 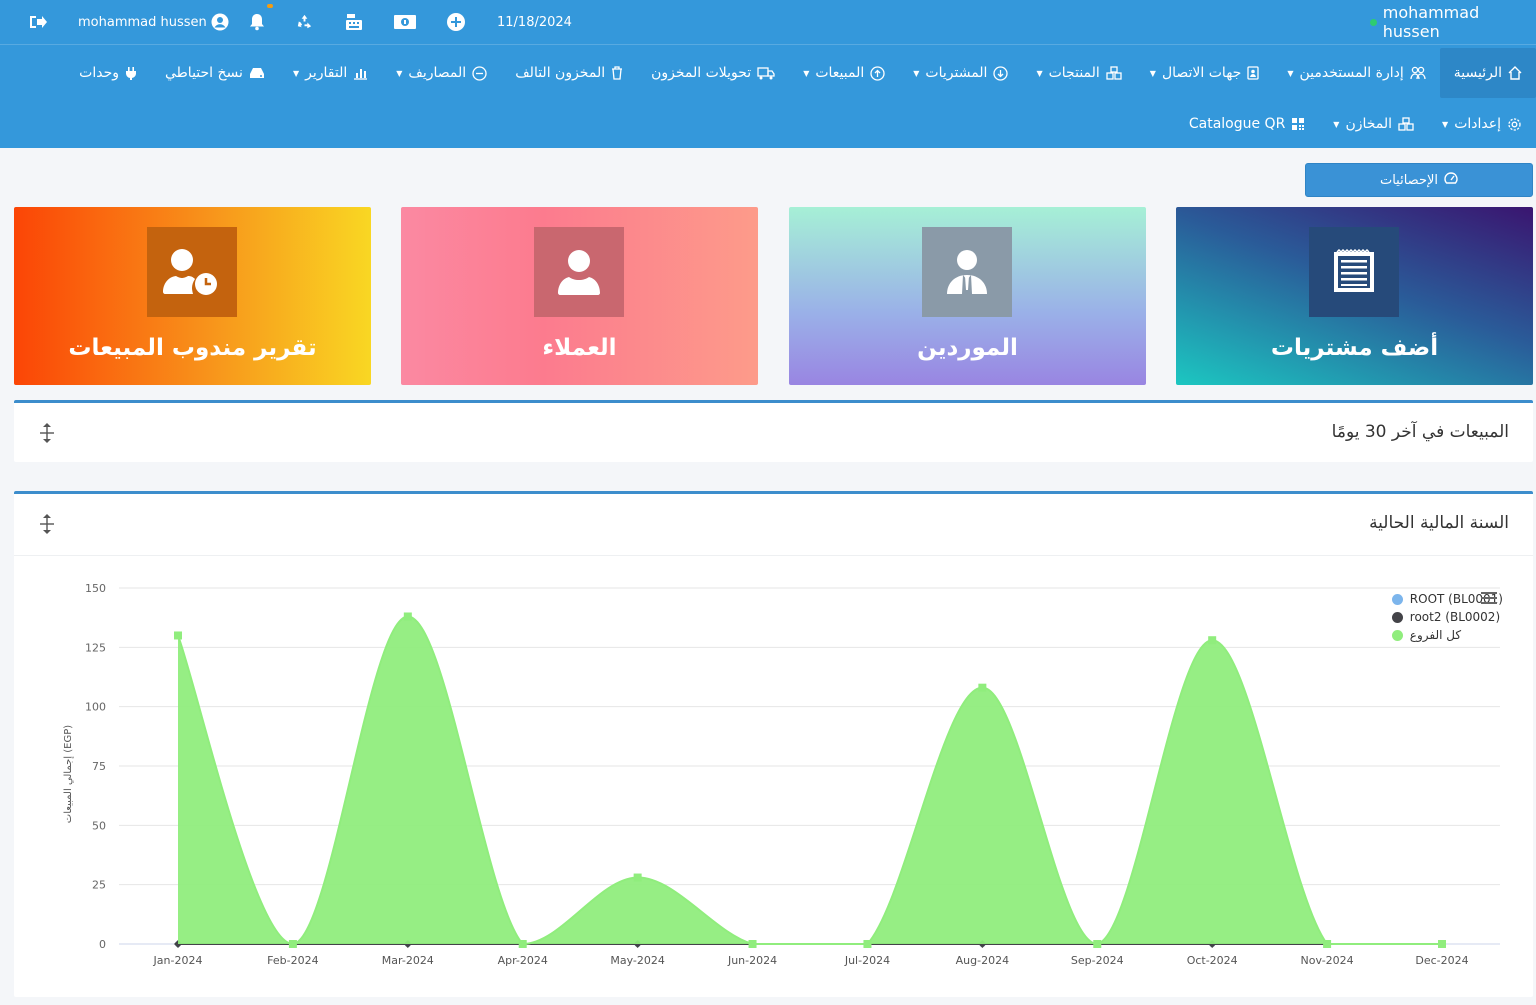 What do you see at coordinates (257, 73) in the screenshot?
I see `hdd-icon` at bounding box center [257, 73].